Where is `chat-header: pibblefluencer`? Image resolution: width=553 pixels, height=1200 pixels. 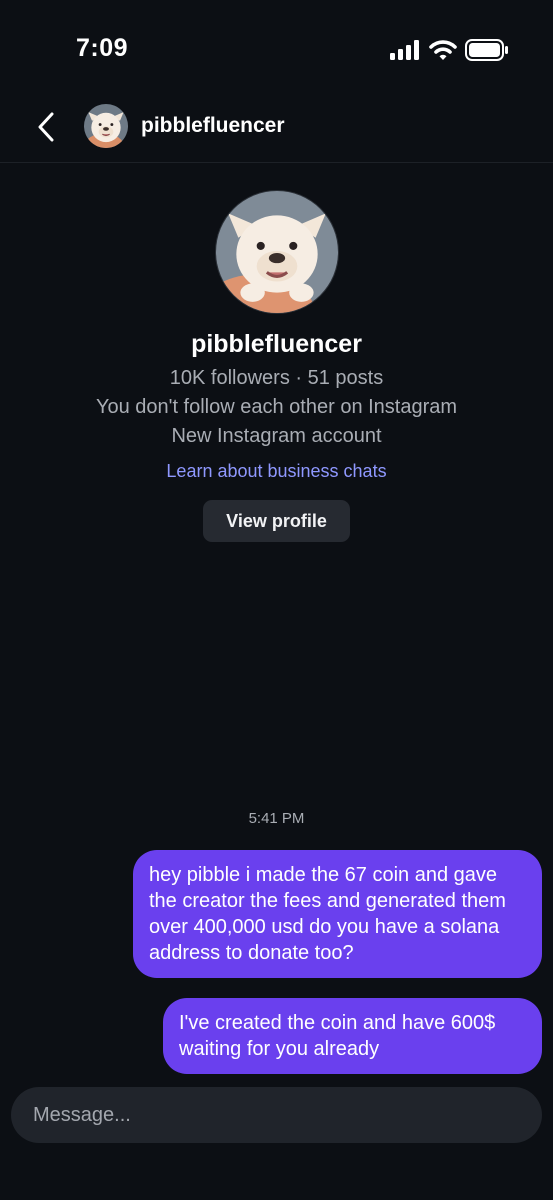
chat-header: pibblefluencer is located at coordinates (276, 131).